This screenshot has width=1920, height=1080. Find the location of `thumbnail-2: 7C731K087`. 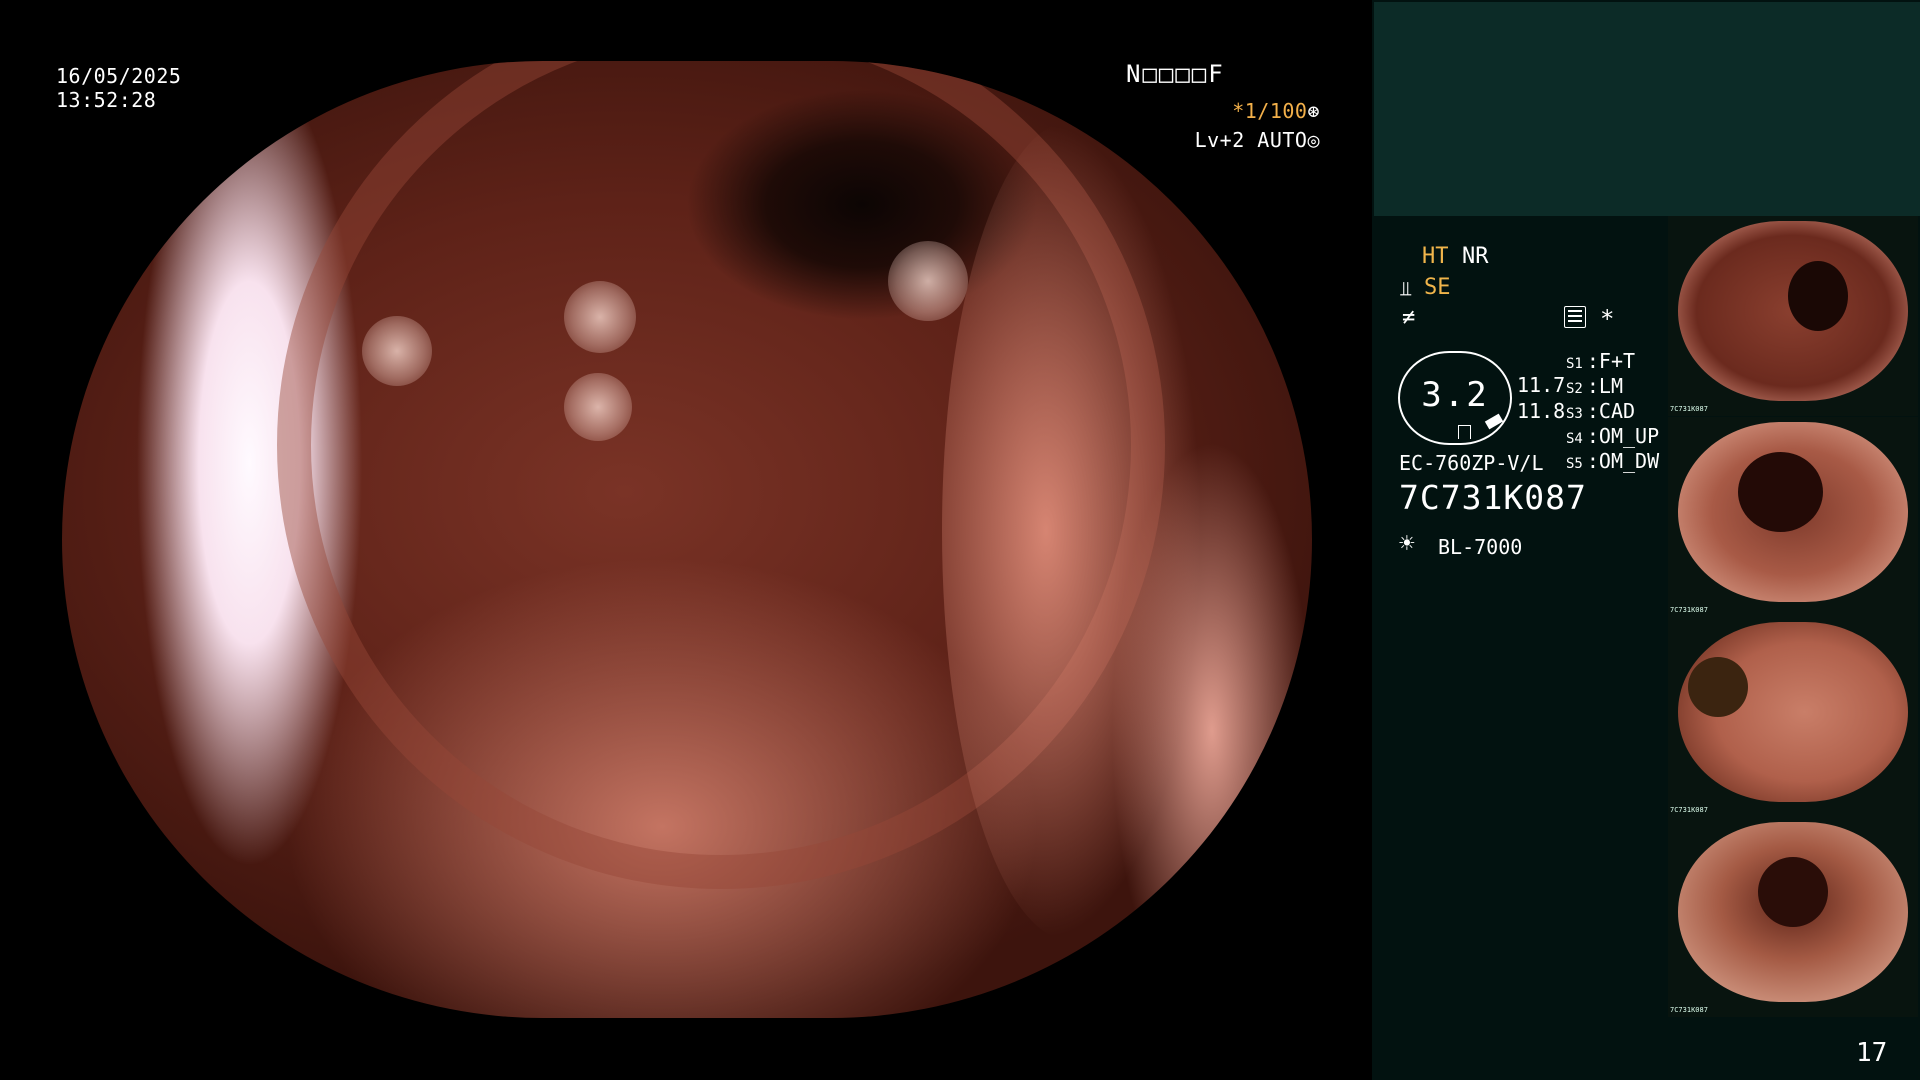

thumbnail-2: 7C731K087 is located at coordinates (1793, 517).